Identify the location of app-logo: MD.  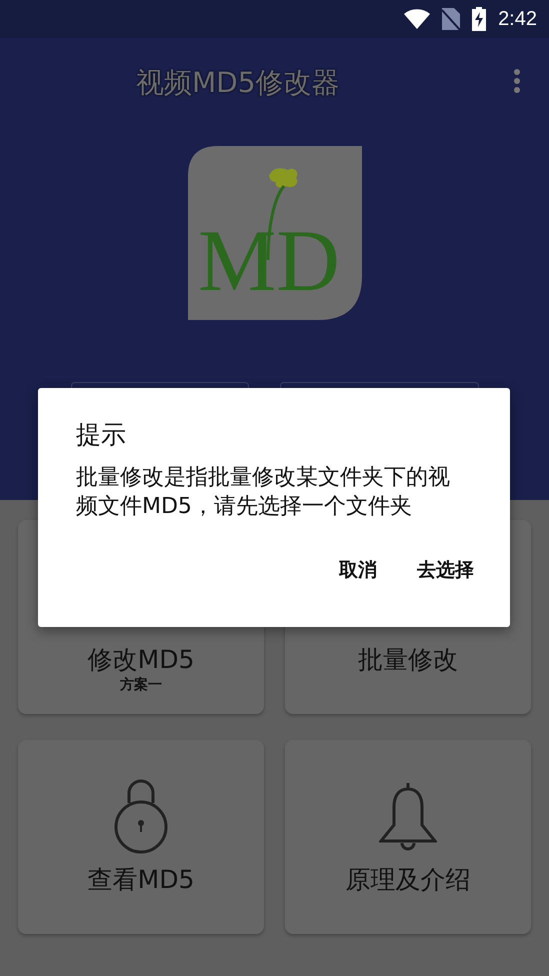
(275, 233).